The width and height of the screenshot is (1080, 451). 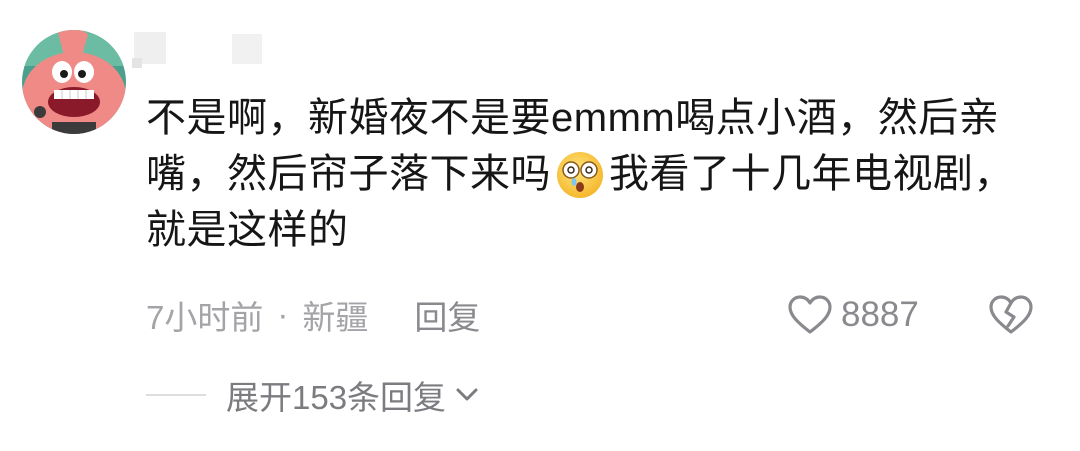 What do you see at coordinates (336, 397) in the screenshot?
I see `expand-replies-label: 展开153条回复` at bounding box center [336, 397].